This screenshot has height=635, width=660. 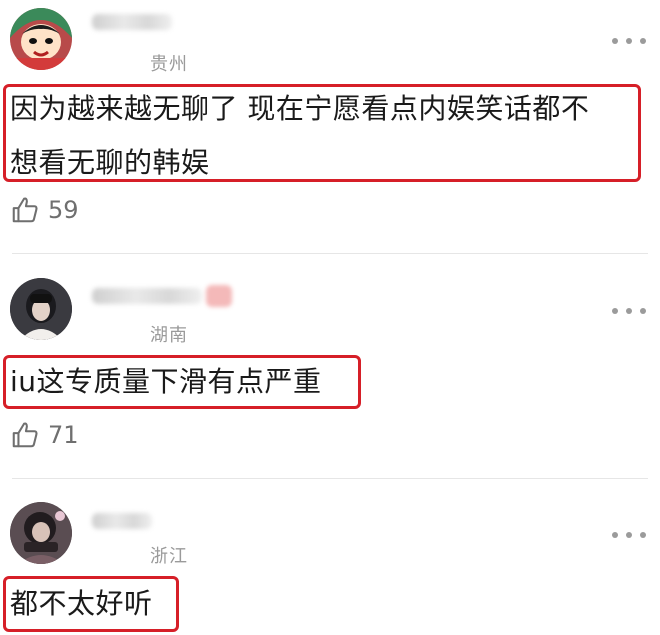 I want to click on location-label: 湖南, so click(x=169, y=335).